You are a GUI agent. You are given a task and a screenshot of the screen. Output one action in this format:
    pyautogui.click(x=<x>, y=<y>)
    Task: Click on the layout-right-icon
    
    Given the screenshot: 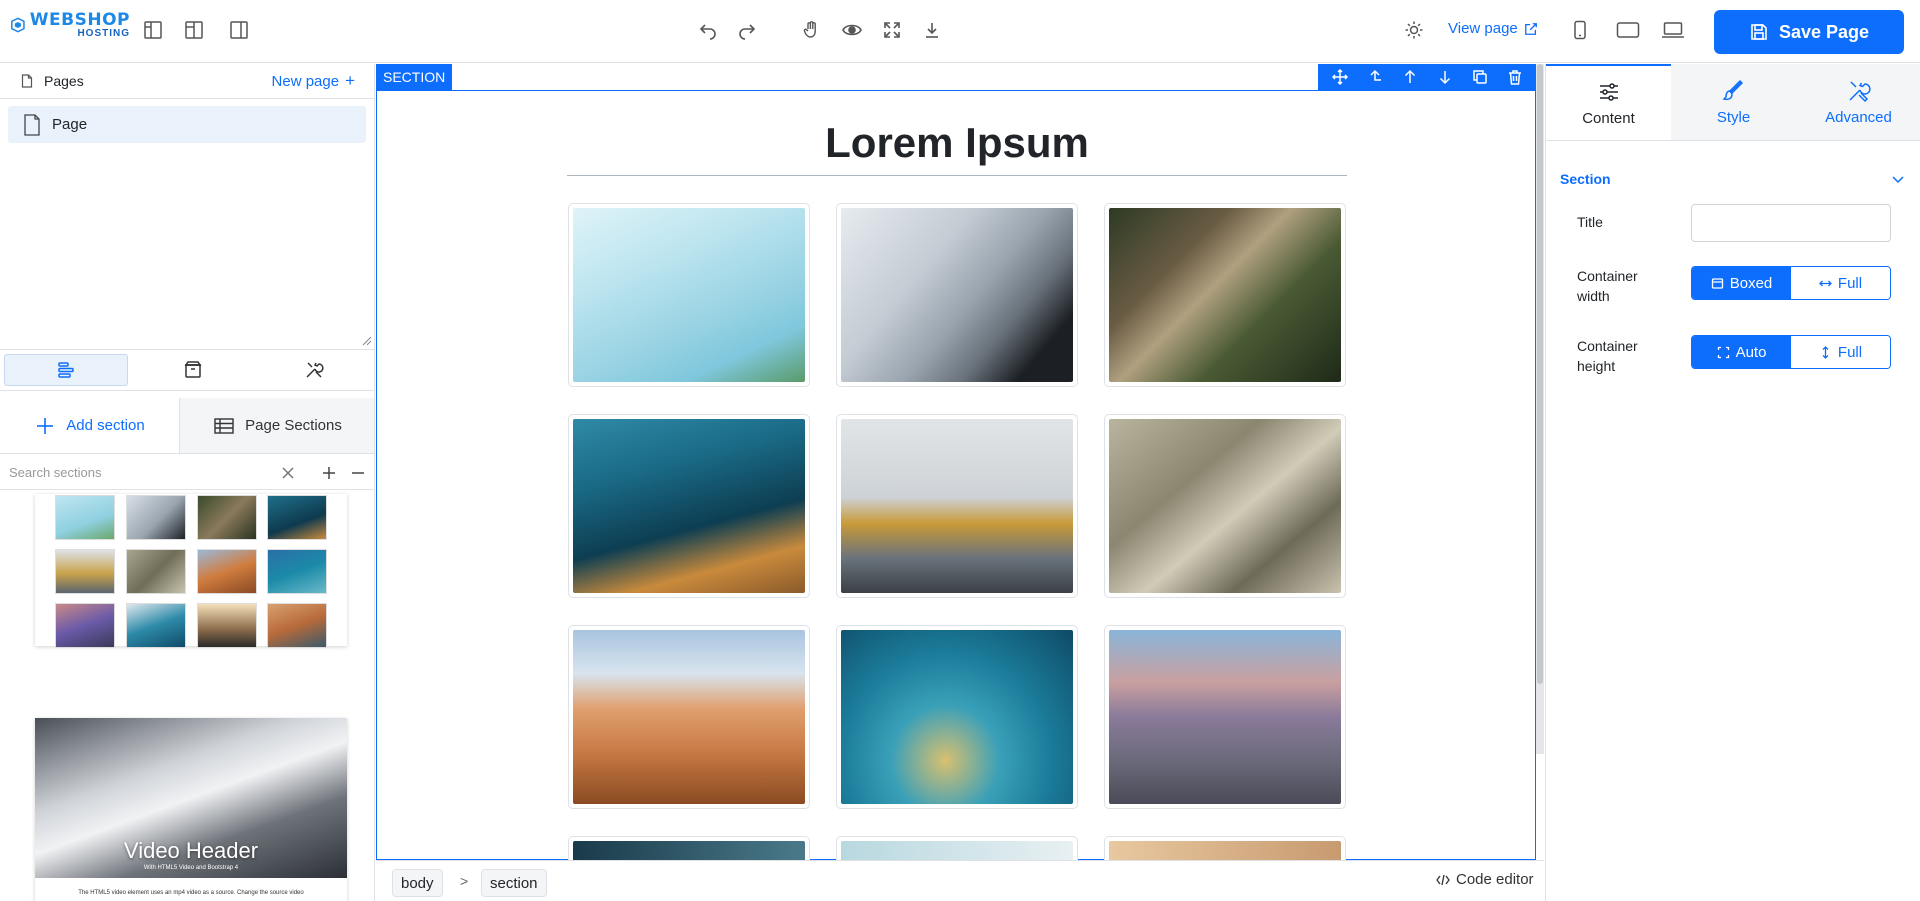 What is the action you would take?
    pyautogui.click(x=239, y=30)
    